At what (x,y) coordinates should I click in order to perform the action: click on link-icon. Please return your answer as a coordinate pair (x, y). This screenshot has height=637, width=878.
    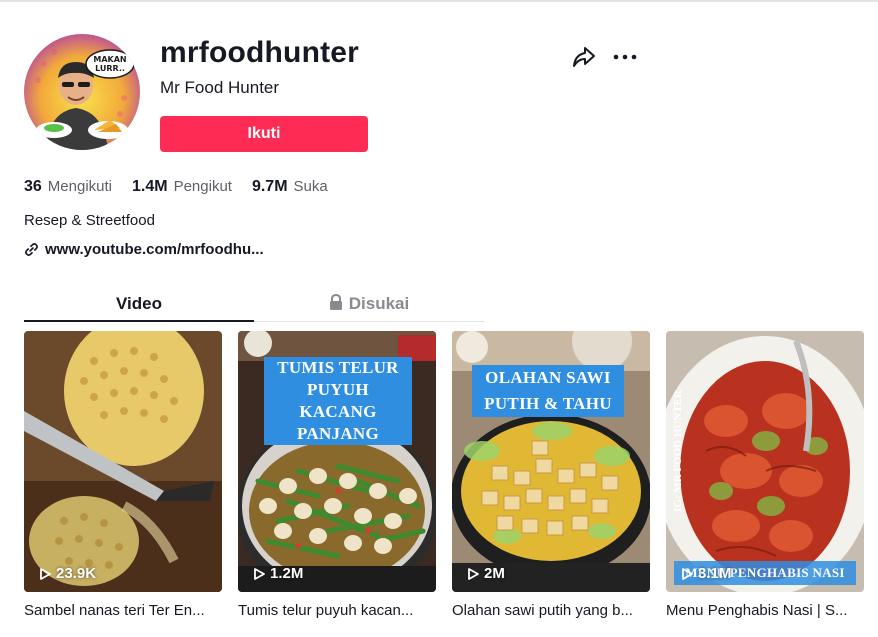
    Looking at the image, I should click on (31, 249).